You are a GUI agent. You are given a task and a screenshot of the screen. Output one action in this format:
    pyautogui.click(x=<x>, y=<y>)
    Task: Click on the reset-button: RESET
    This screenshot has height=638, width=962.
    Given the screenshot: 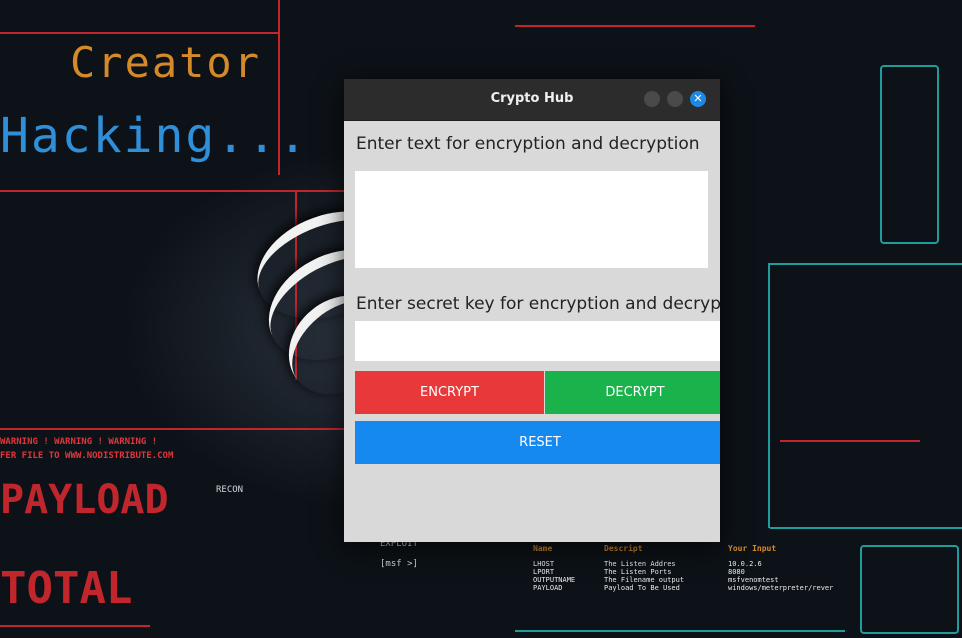 What is the action you would take?
    pyautogui.click(x=537, y=442)
    